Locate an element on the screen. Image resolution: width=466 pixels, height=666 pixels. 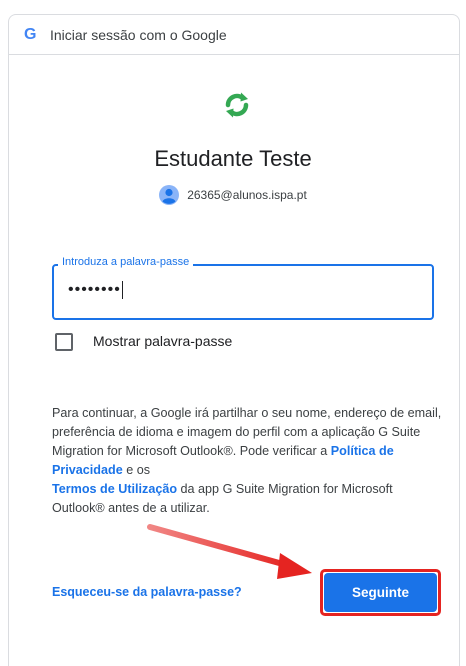
avatar-icon is located at coordinates (169, 195).